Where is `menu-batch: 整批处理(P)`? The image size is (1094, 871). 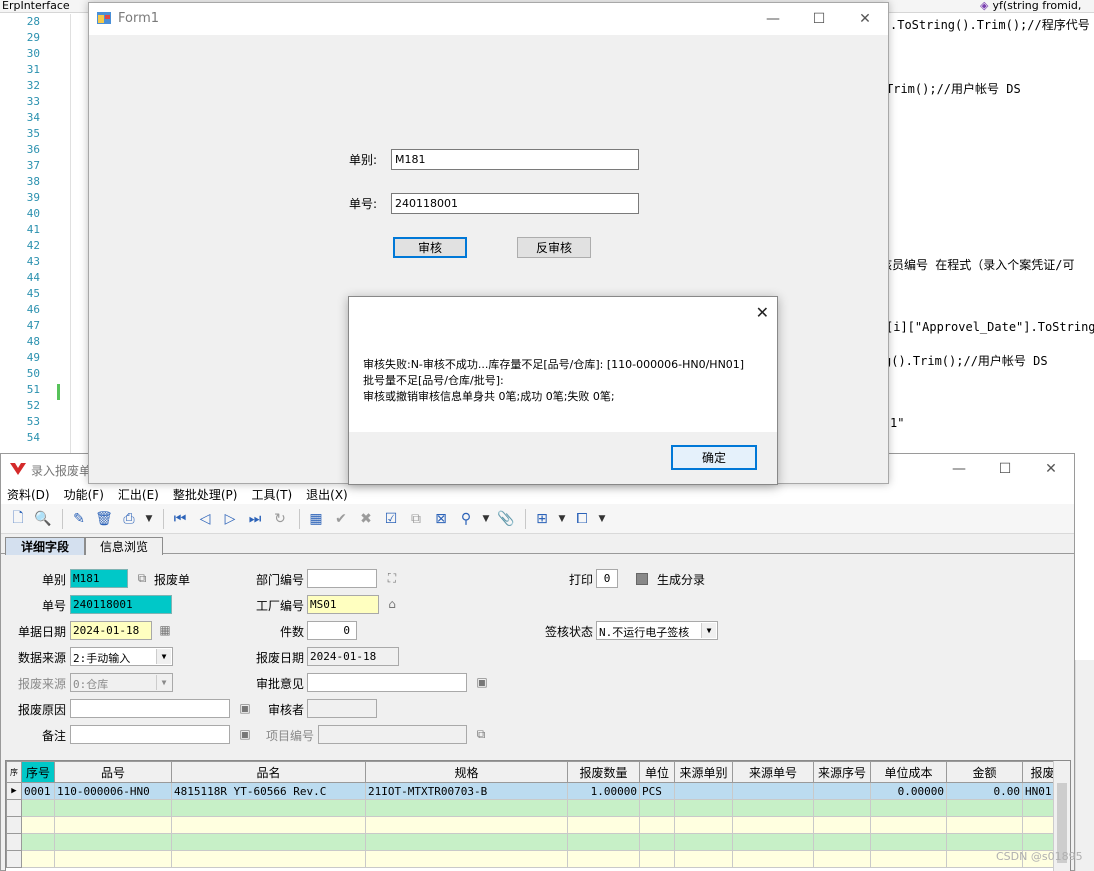
menu-batch: 整批处理(P) is located at coordinates (205, 494).